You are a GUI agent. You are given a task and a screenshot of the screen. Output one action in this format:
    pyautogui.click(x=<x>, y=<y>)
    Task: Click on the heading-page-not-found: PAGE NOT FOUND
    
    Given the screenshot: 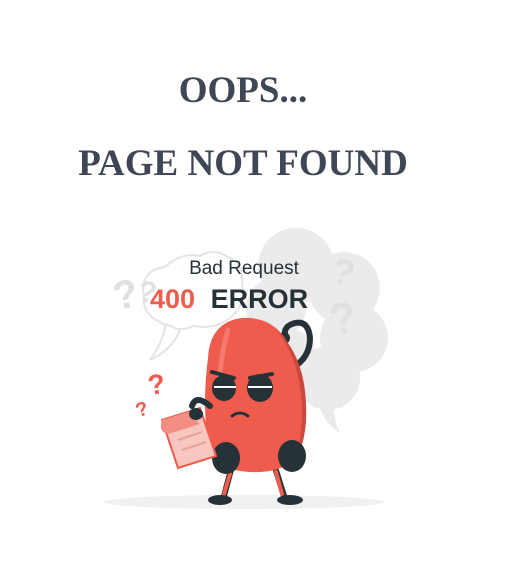 What is the action you would take?
    pyautogui.click(x=243, y=163)
    